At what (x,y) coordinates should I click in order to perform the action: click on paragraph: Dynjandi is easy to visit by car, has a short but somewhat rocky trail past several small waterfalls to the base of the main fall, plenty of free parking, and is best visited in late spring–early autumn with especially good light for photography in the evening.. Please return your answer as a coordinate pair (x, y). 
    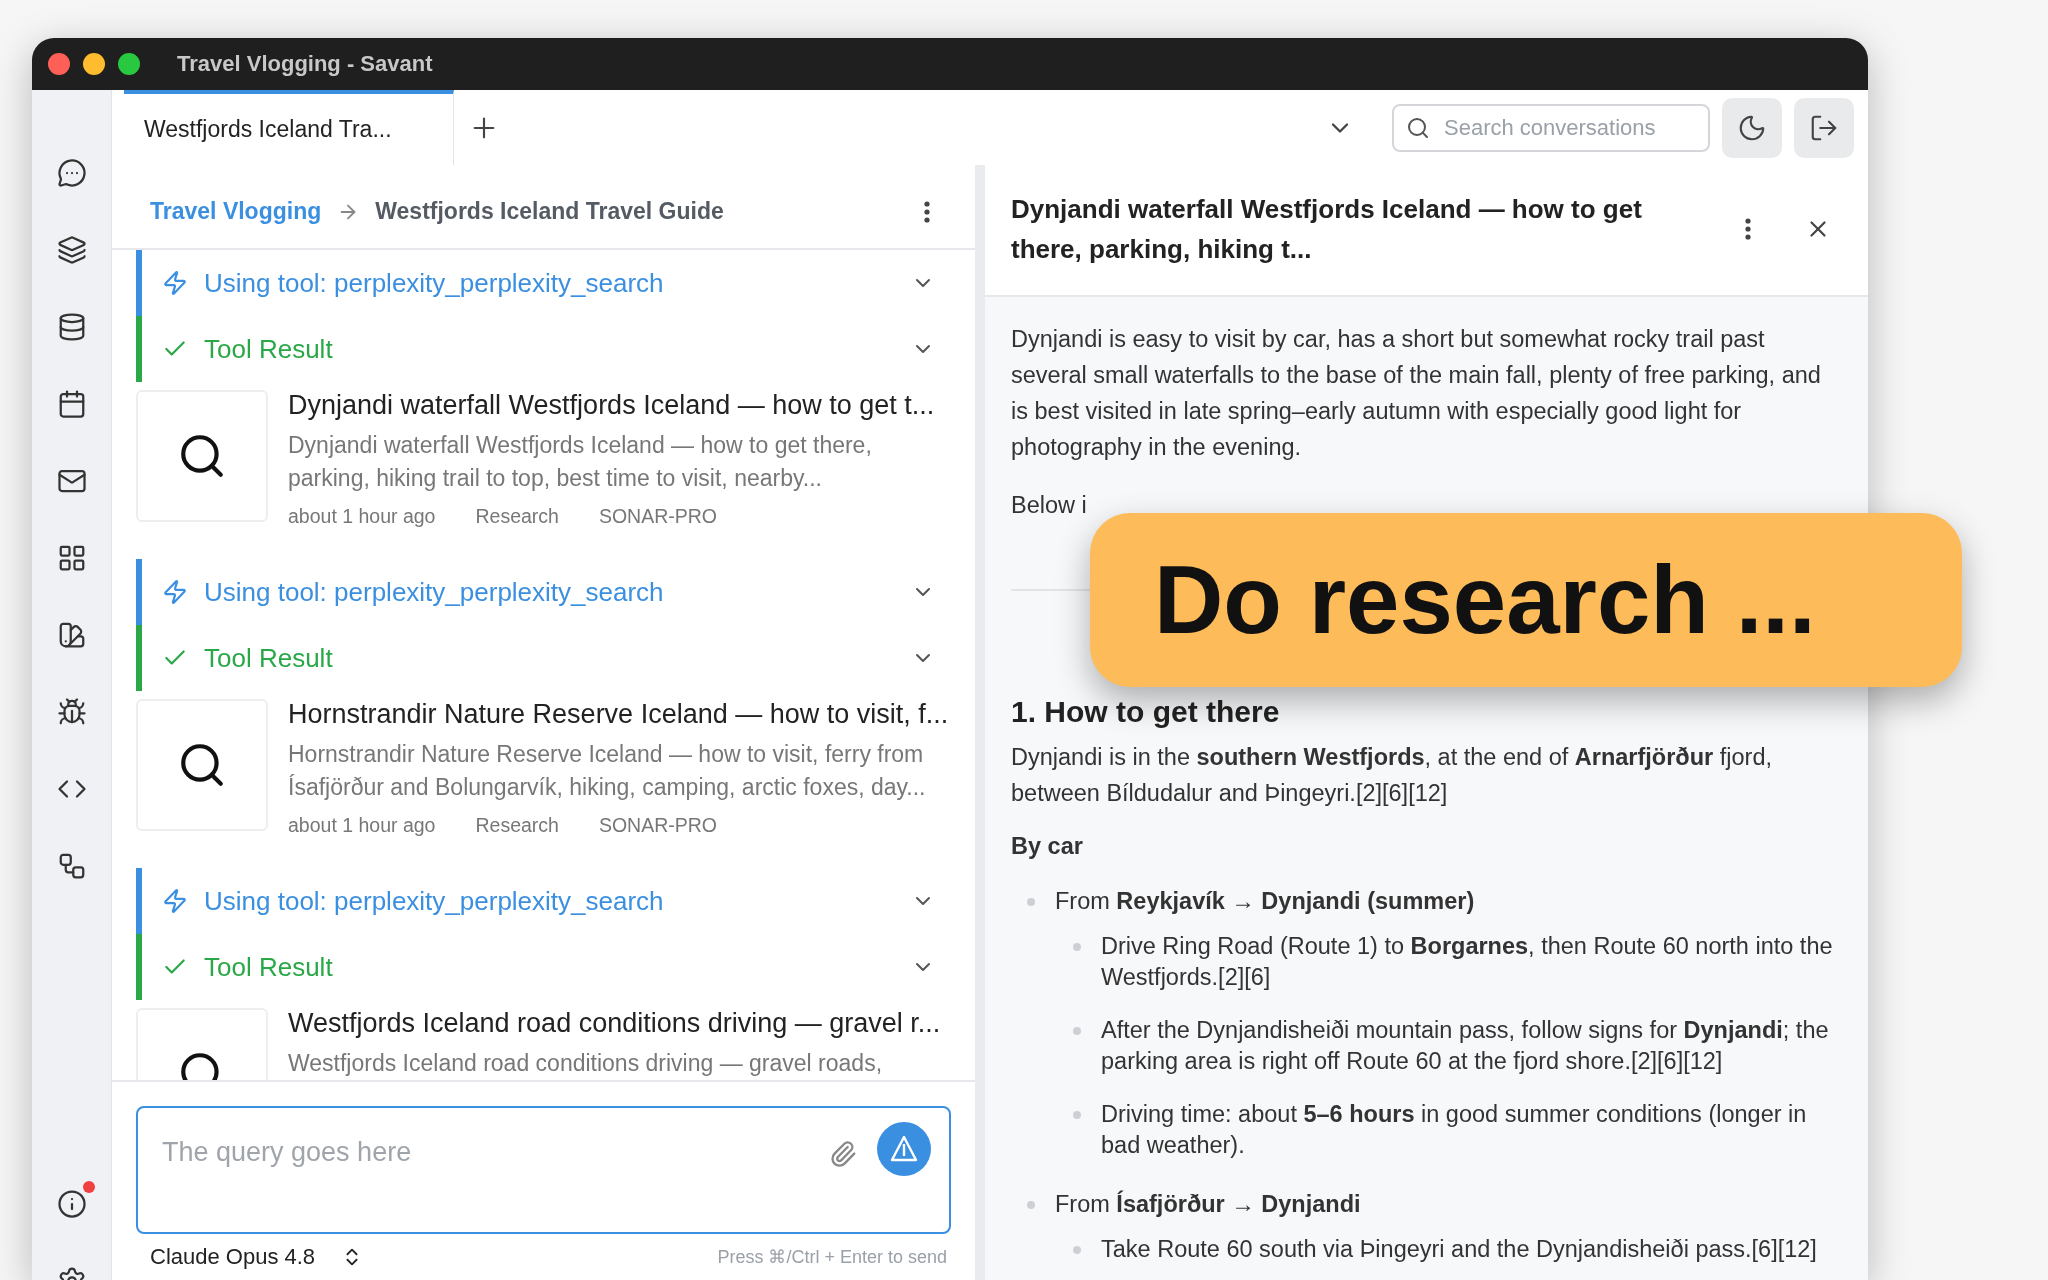
    Looking at the image, I should click on (1416, 393).